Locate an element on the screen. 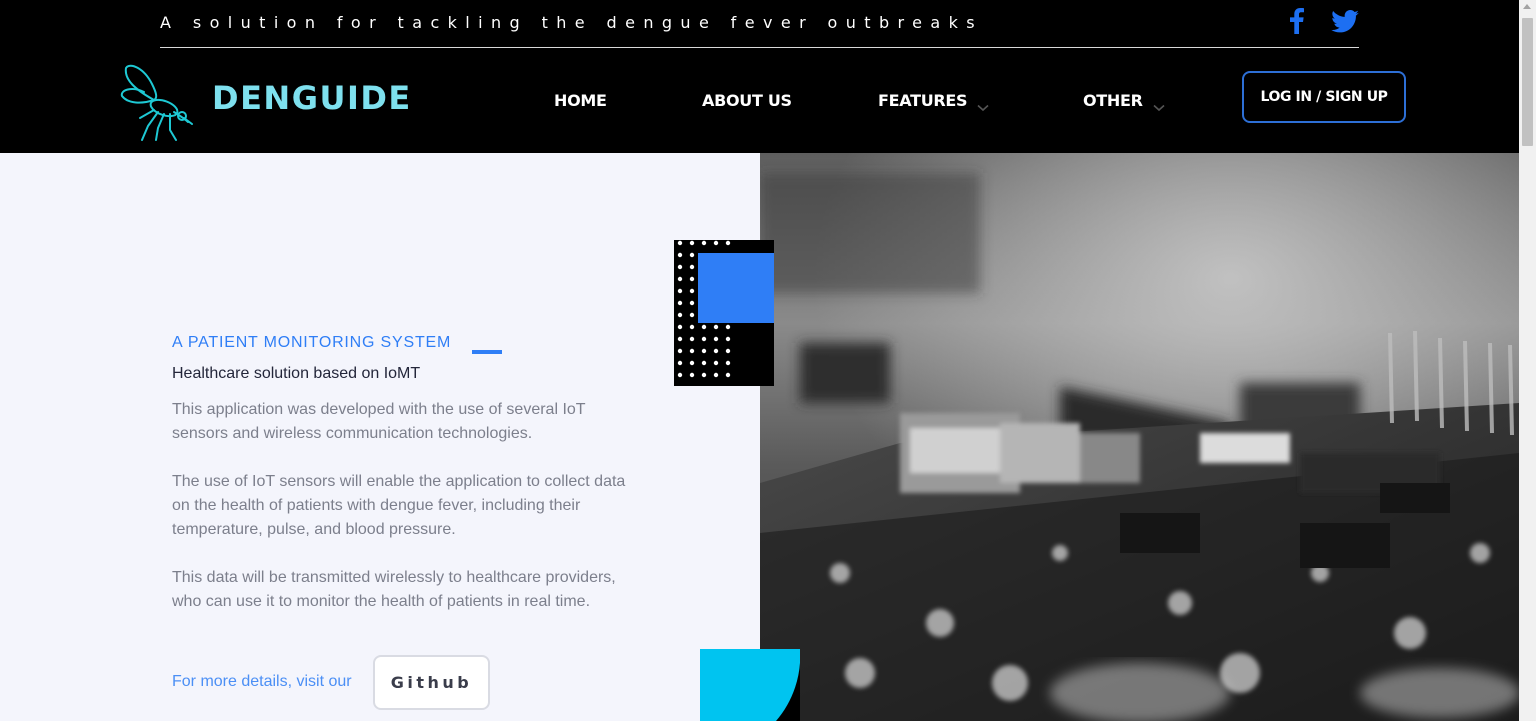 This screenshot has width=1536, height=721. nav-features: FEATURES is located at coordinates (933, 101).